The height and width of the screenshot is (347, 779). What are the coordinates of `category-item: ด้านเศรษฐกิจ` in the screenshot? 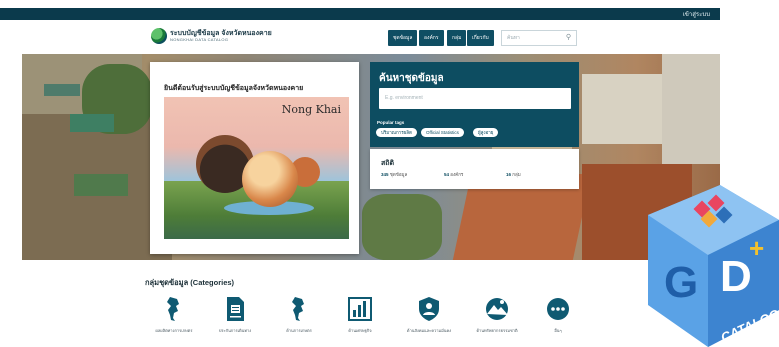 It's located at (360, 315).